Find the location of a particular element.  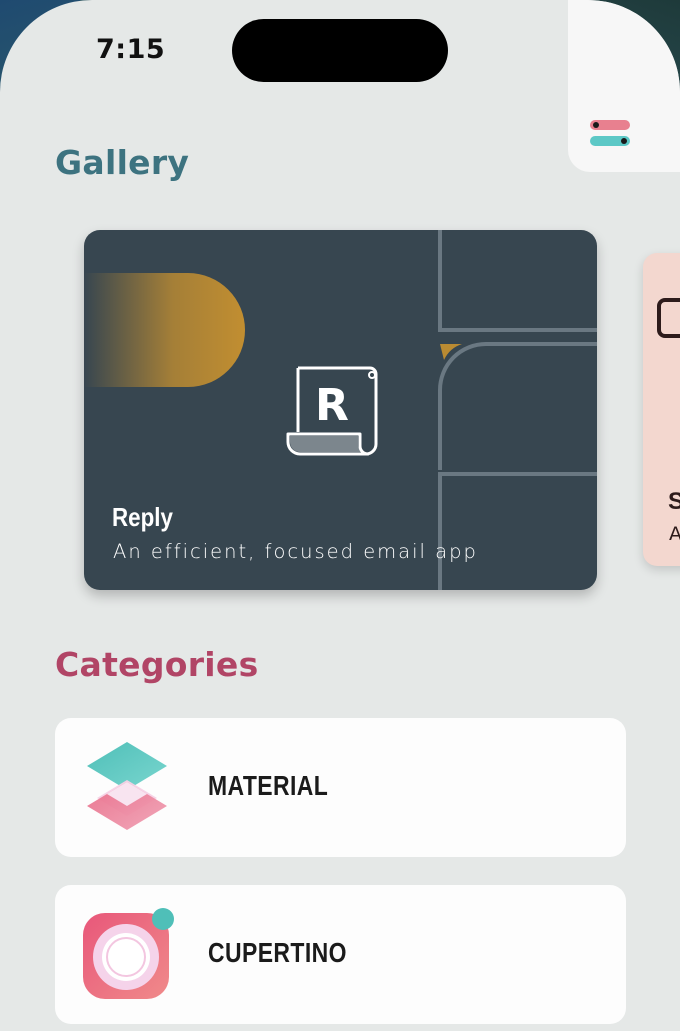

menu-panel is located at coordinates (624, 86).